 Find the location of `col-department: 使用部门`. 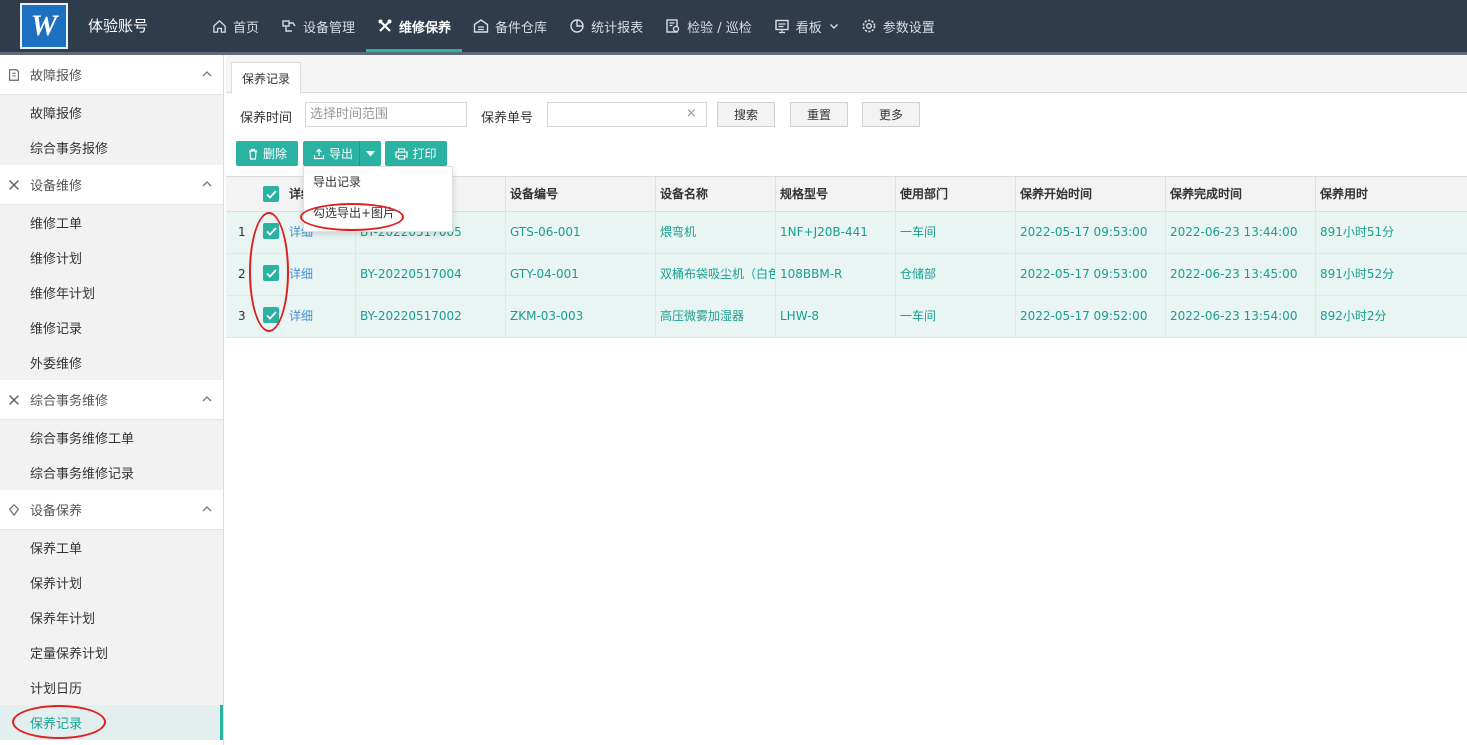

col-department: 使用部门 is located at coordinates (955, 194).